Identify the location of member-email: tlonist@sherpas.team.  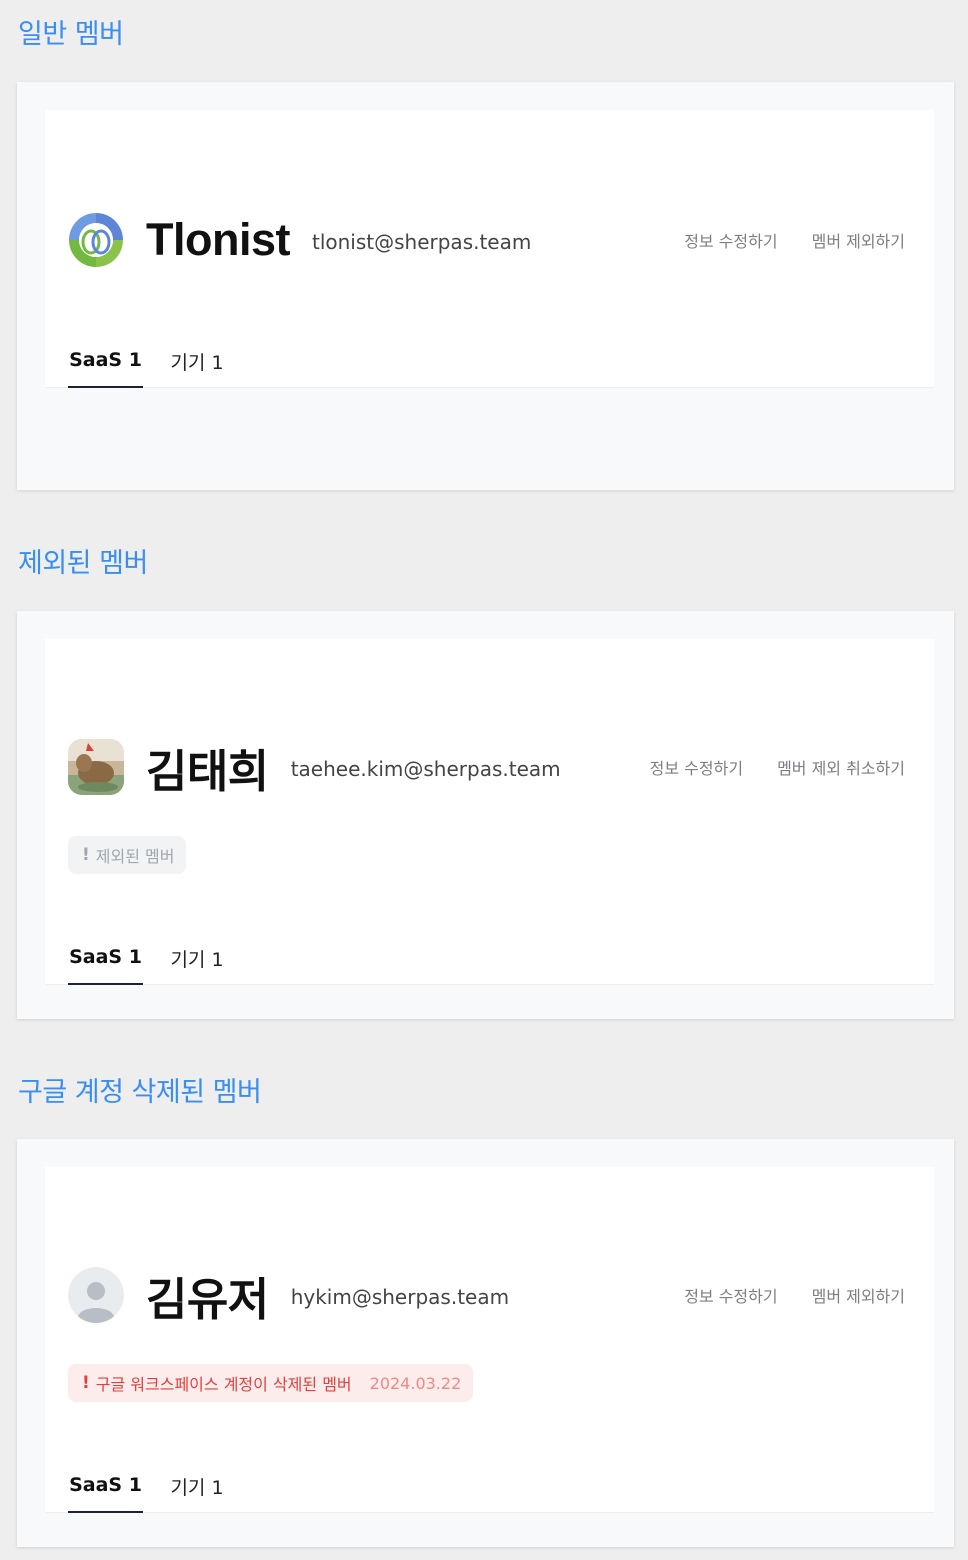
(421, 242).